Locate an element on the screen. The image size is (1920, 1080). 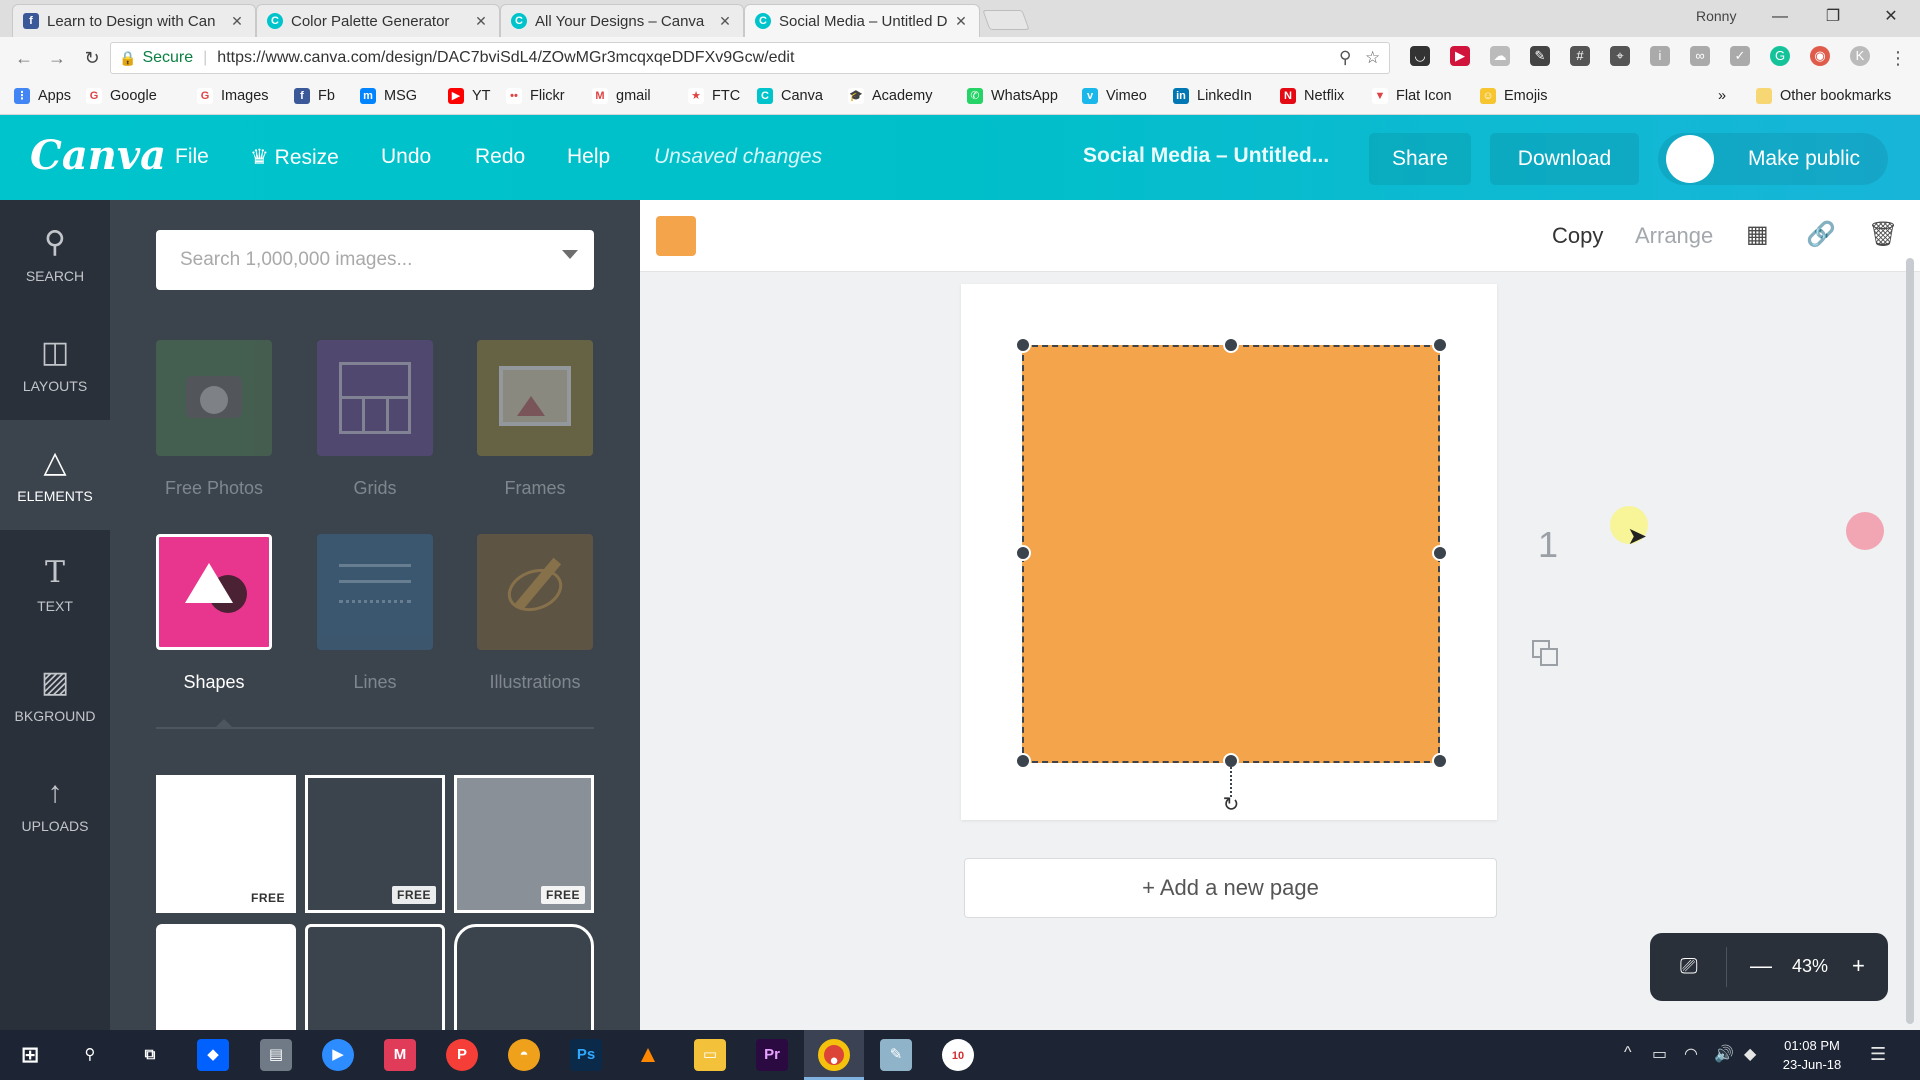
chrome-menu-icon: ⋮ is located at coordinates (1898, 58).